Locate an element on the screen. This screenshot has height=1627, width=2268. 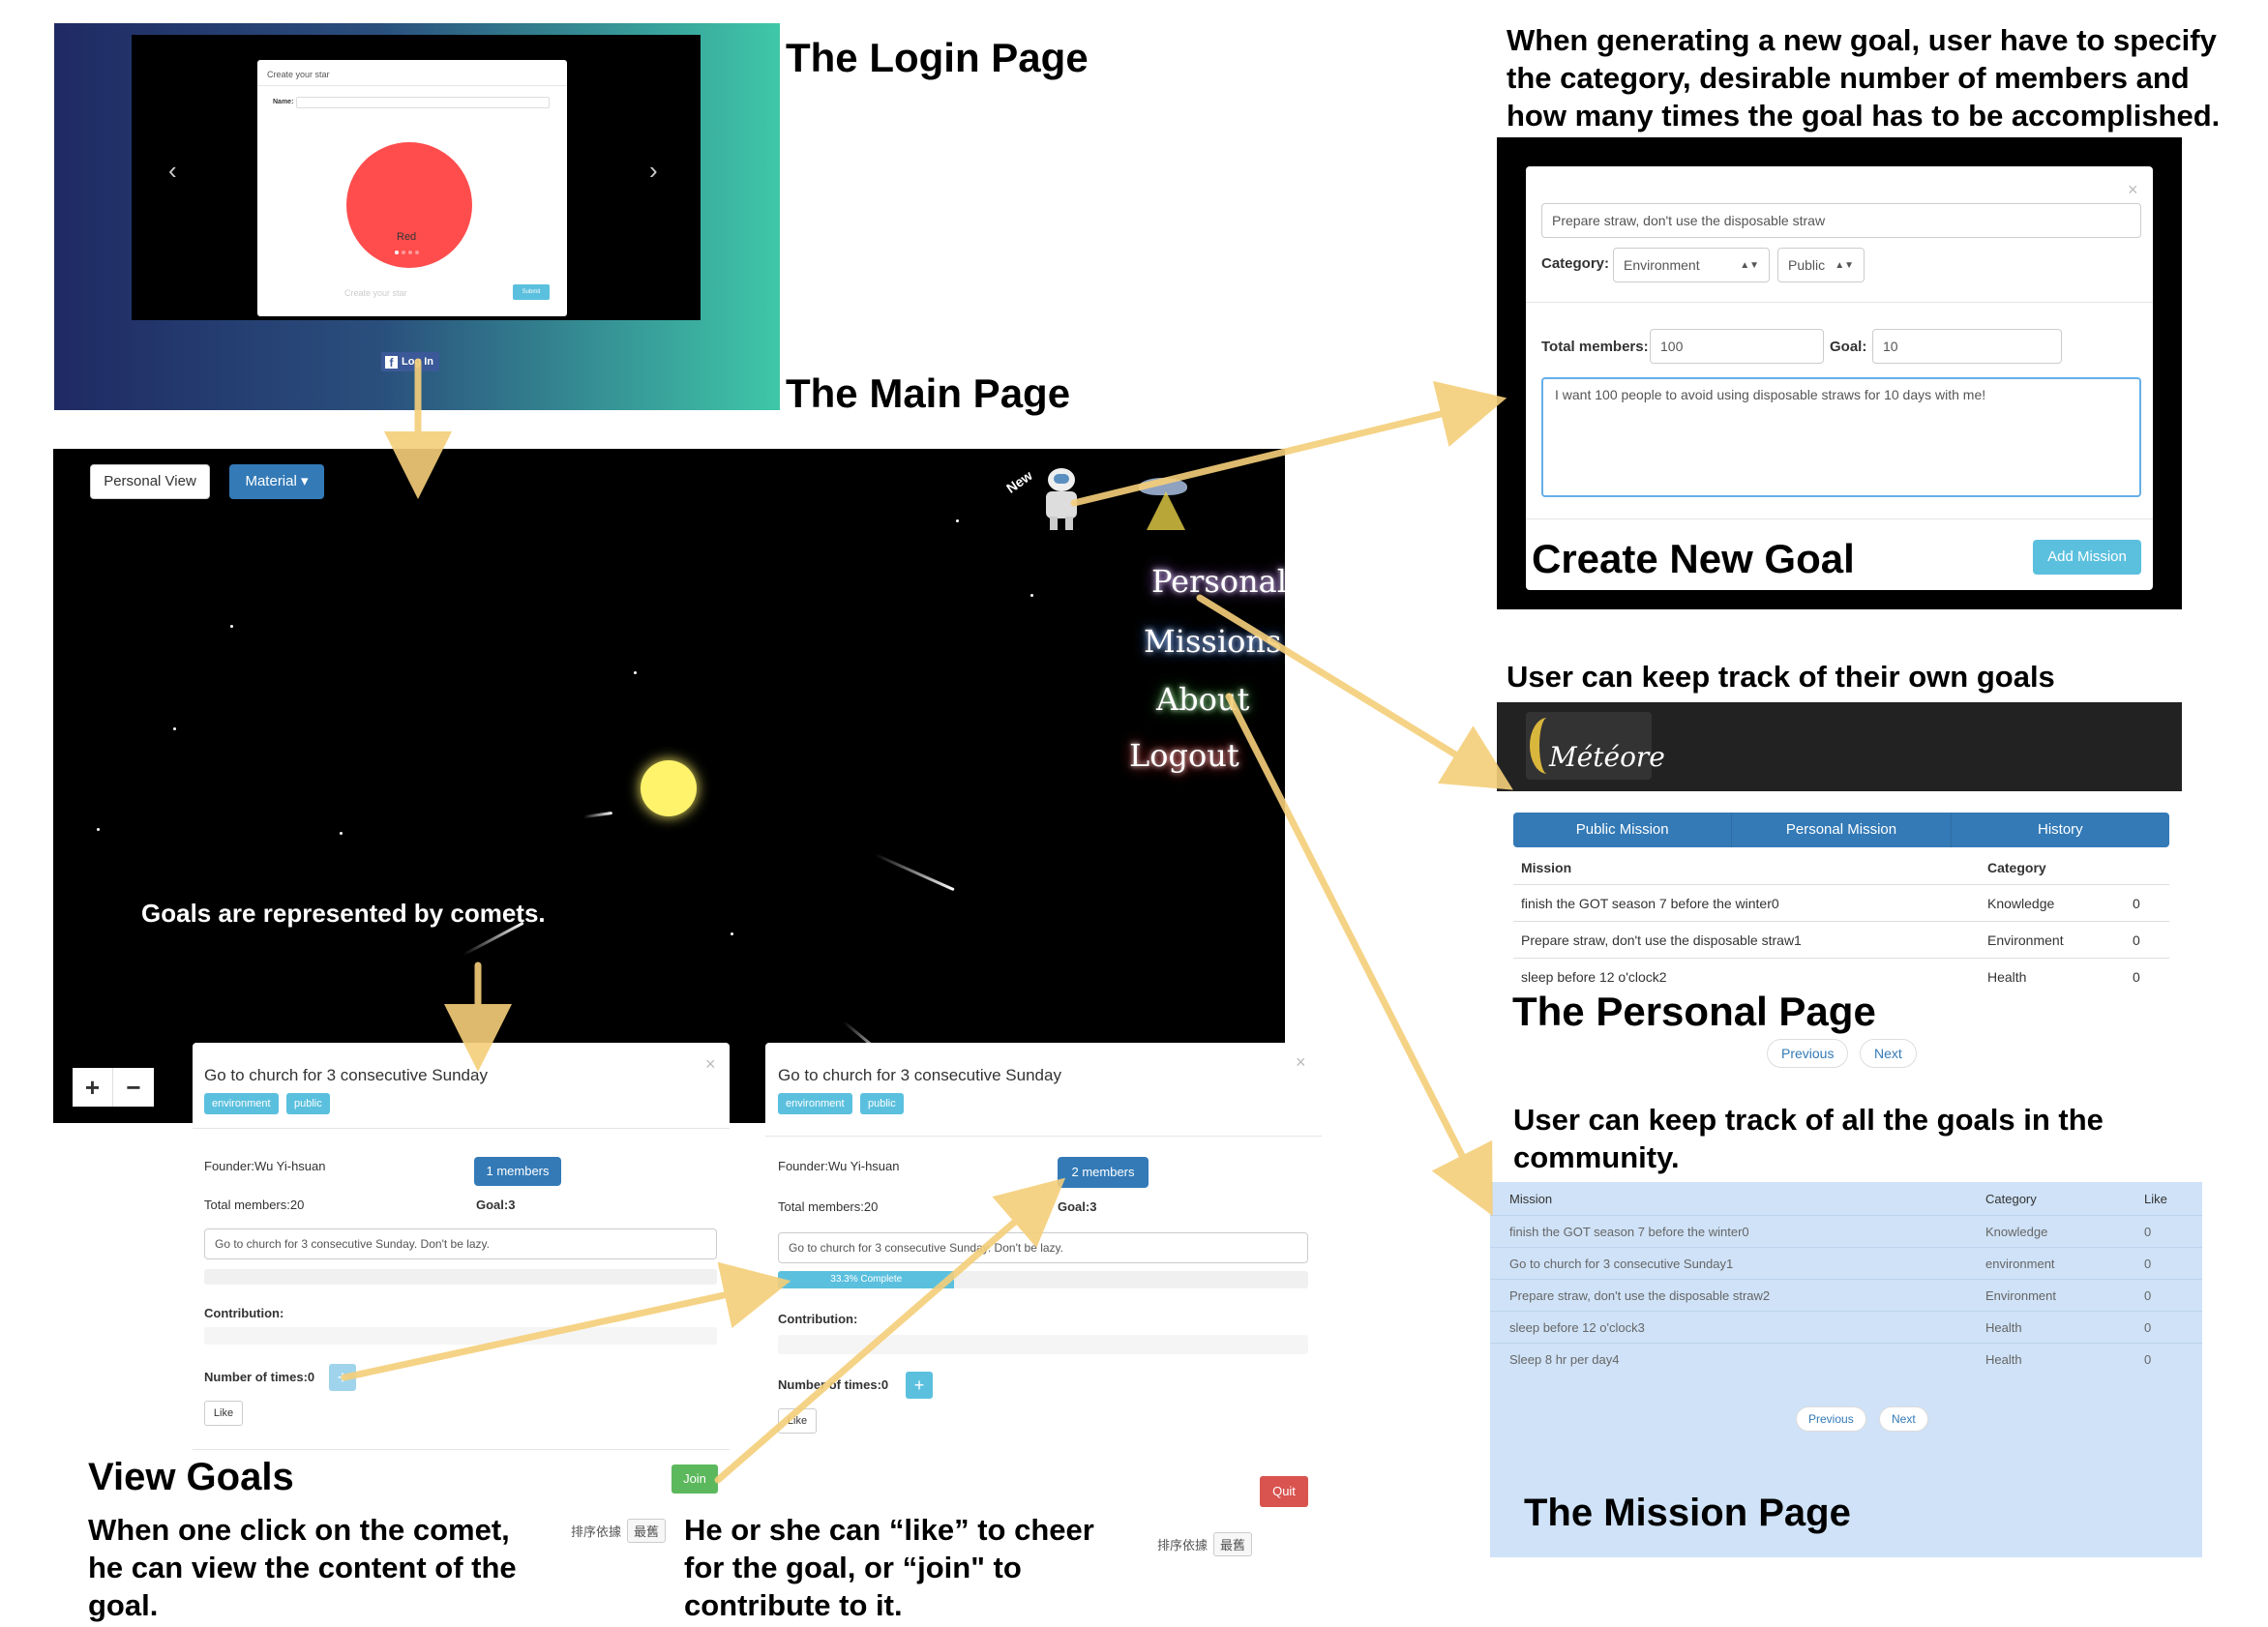
tab-public-mission: Public Mission is located at coordinates (1623, 830).